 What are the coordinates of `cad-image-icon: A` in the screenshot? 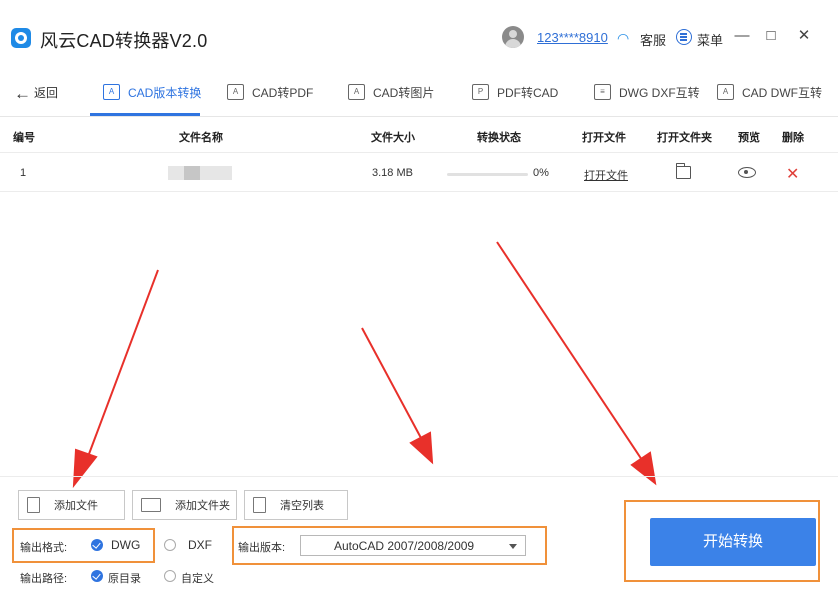 It's located at (356, 92).